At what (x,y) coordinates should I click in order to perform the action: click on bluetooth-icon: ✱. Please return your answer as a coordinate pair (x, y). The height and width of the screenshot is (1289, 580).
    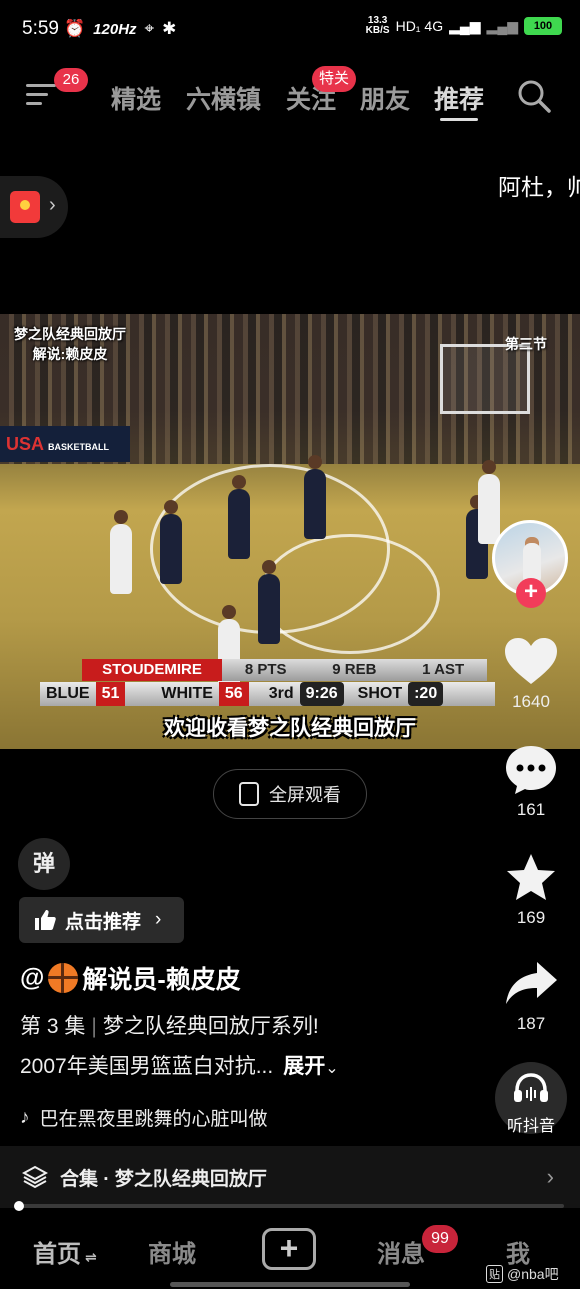
    Looking at the image, I should click on (169, 28).